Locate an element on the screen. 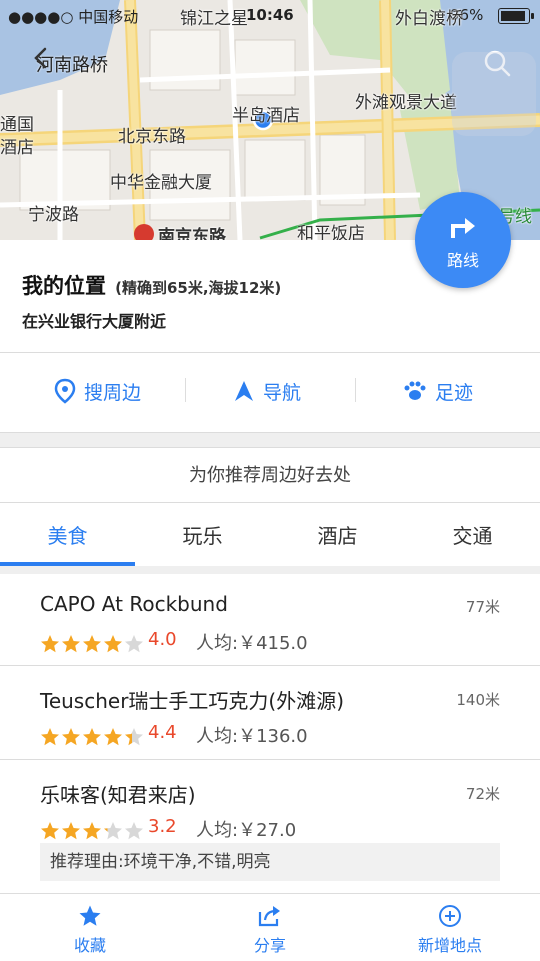 Image resolution: width=540 pixels, height=961 pixels. tab-food: 美食 is located at coordinates (67, 534).